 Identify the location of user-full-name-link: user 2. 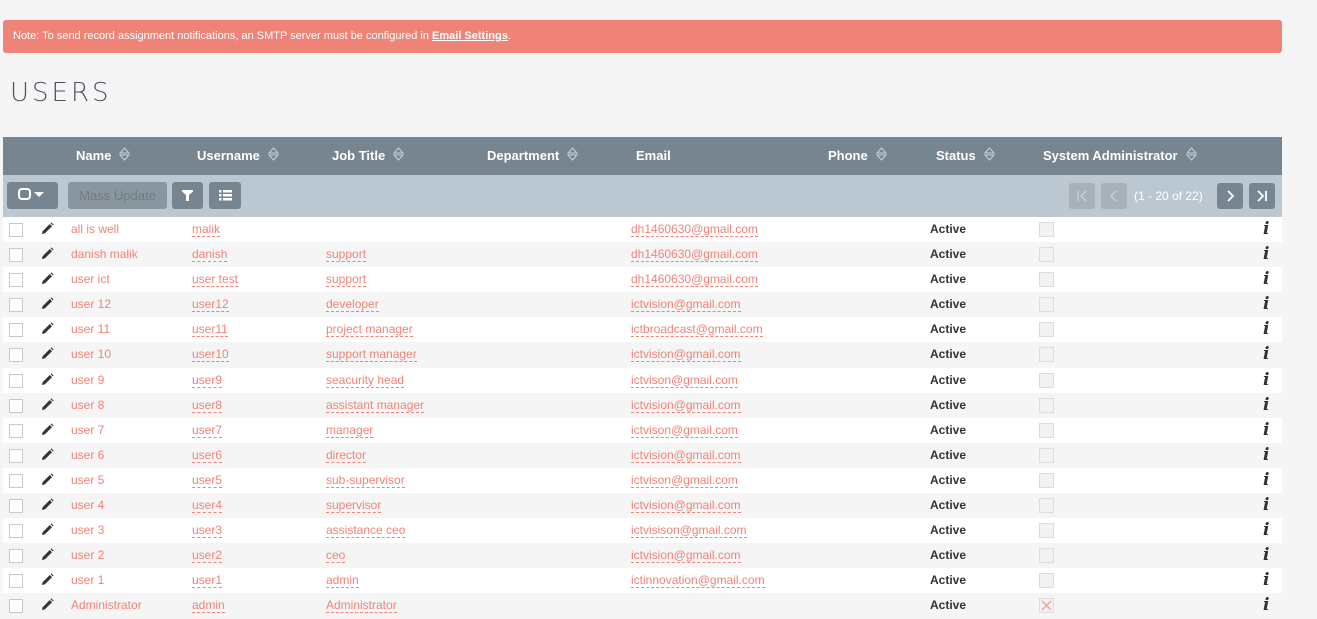
(87, 555).